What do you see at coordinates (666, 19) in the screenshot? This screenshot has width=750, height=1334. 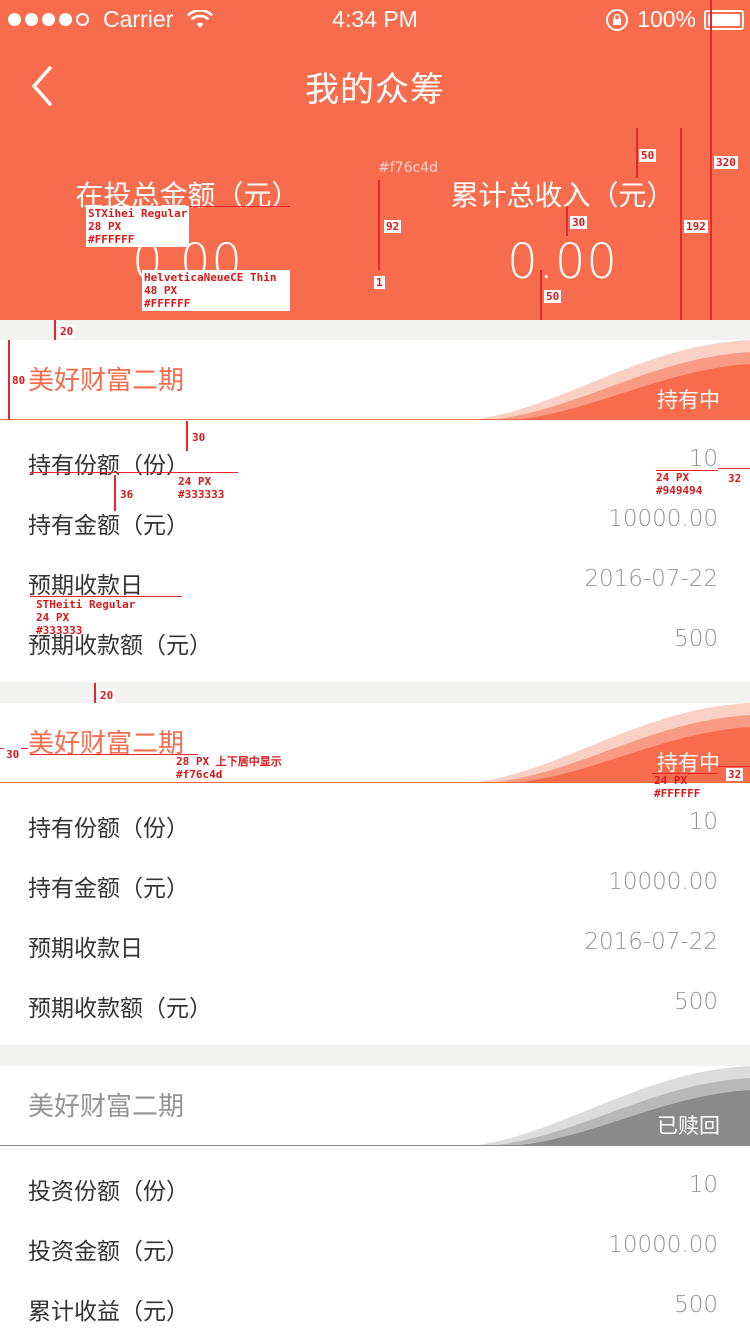 I see `battery-percent: 100%` at bounding box center [666, 19].